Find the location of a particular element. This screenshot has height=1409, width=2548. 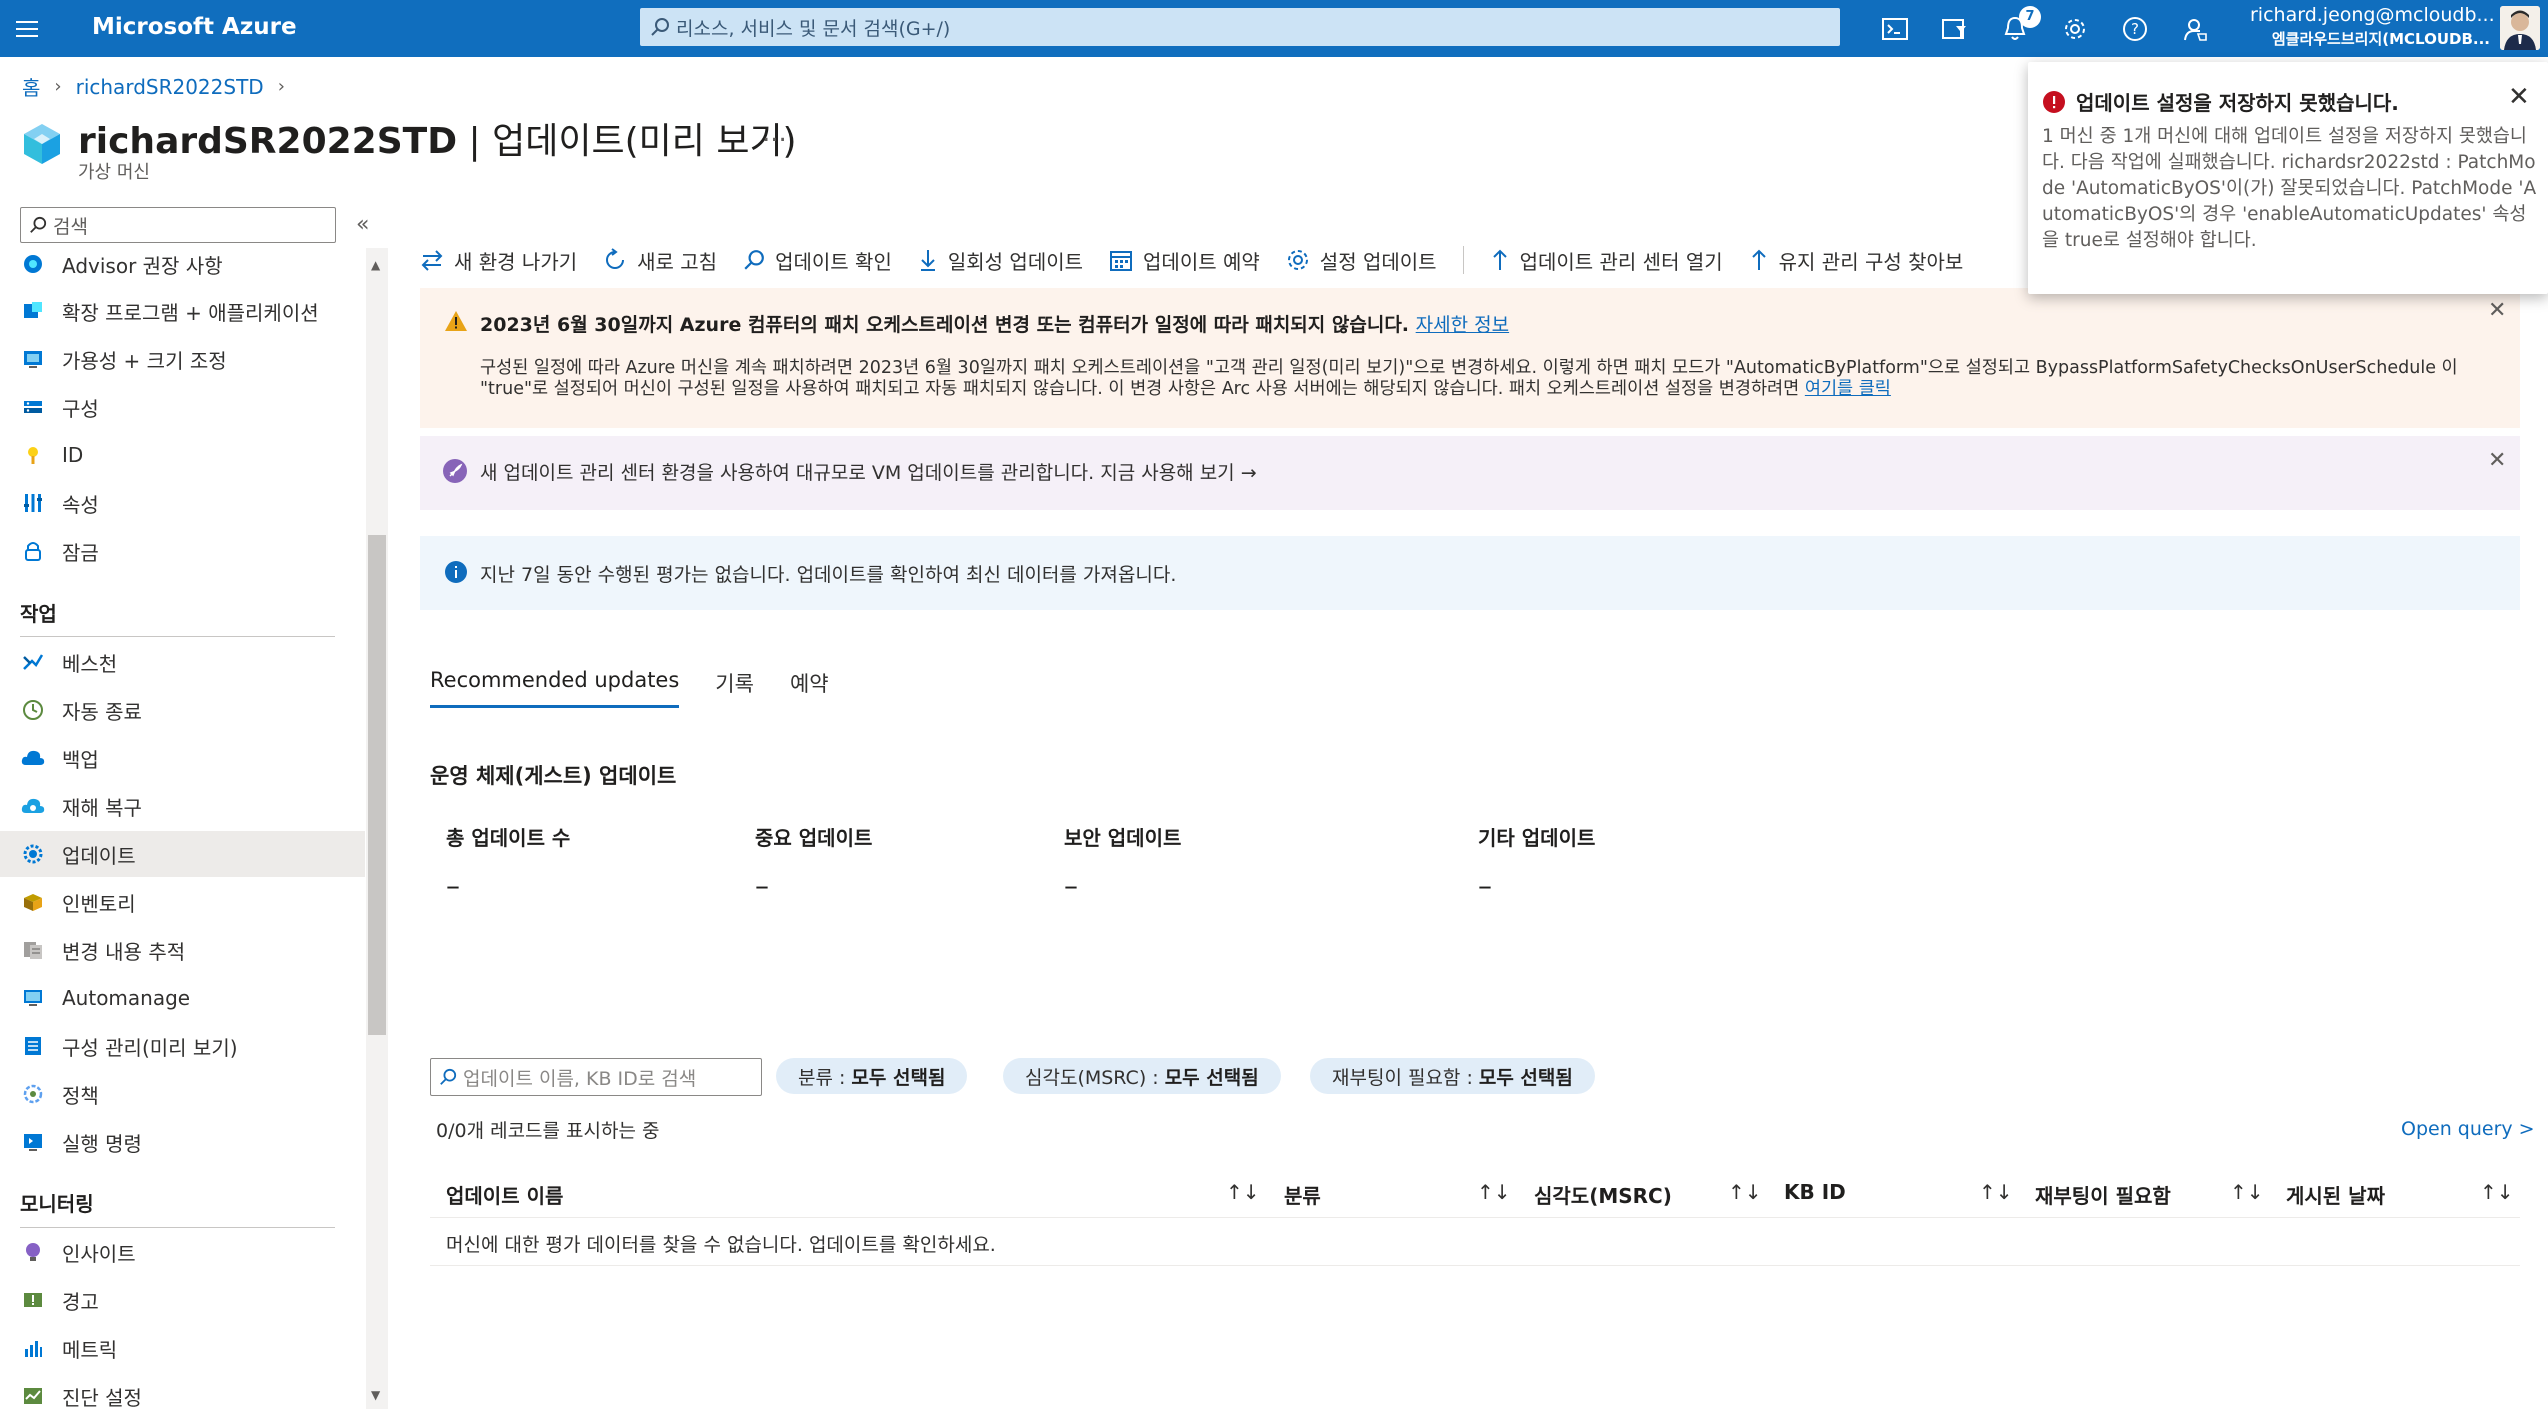

column-classification: 분류 is located at coordinates (1302, 1194).